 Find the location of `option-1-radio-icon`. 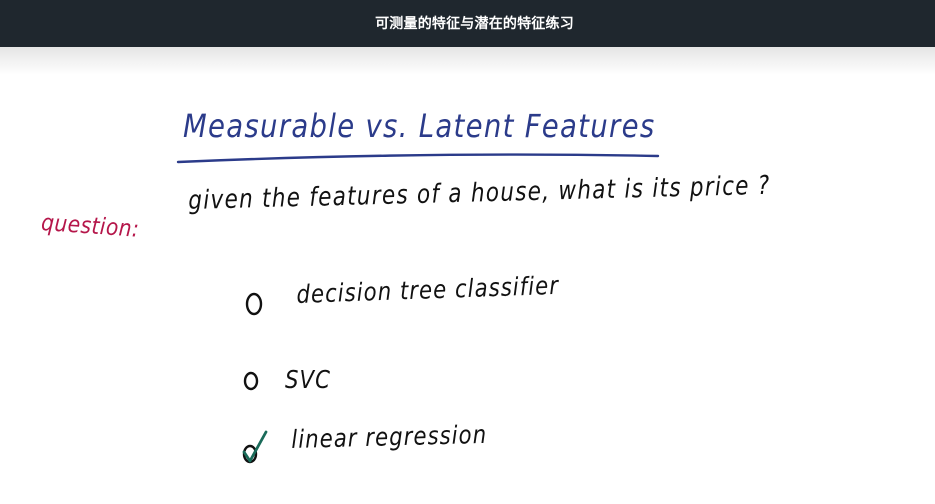

option-1-radio-icon is located at coordinates (255, 305).